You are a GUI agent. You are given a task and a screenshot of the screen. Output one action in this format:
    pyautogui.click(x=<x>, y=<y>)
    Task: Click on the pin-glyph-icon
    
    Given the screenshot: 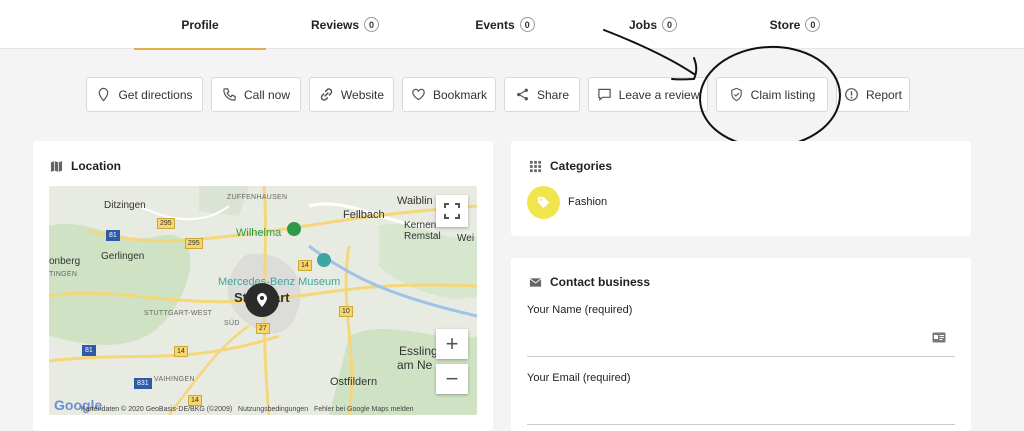 What is the action you would take?
    pyautogui.click(x=262, y=300)
    